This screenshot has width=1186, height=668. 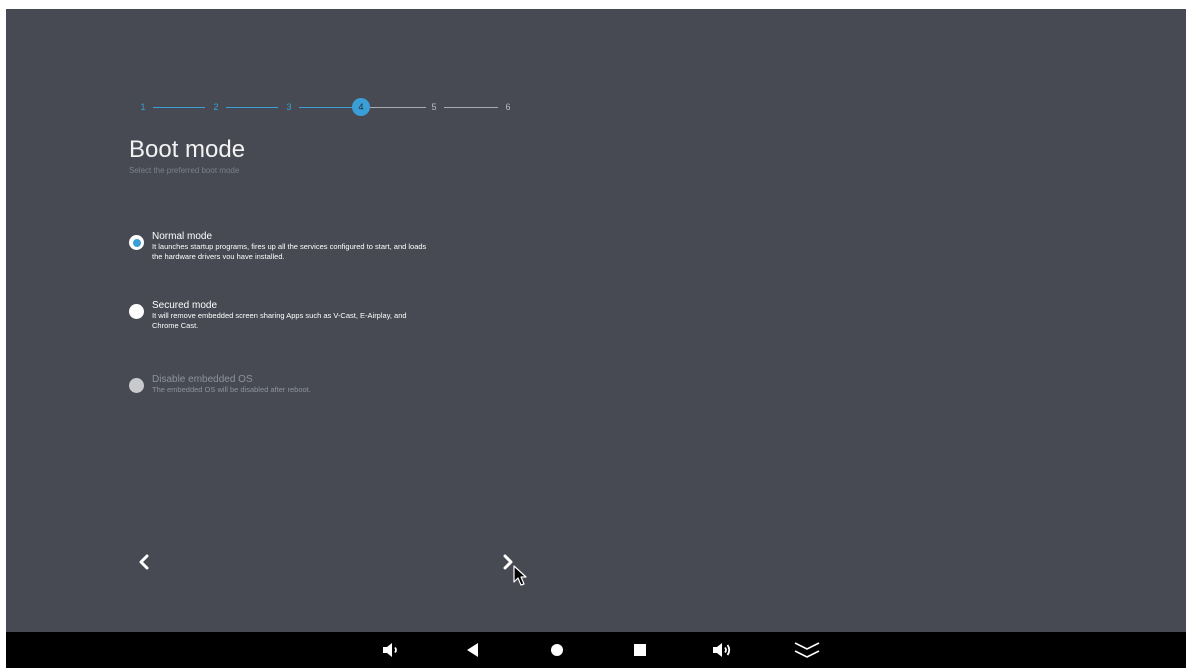 I want to click on radio-button-selected, so click(x=136, y=242).